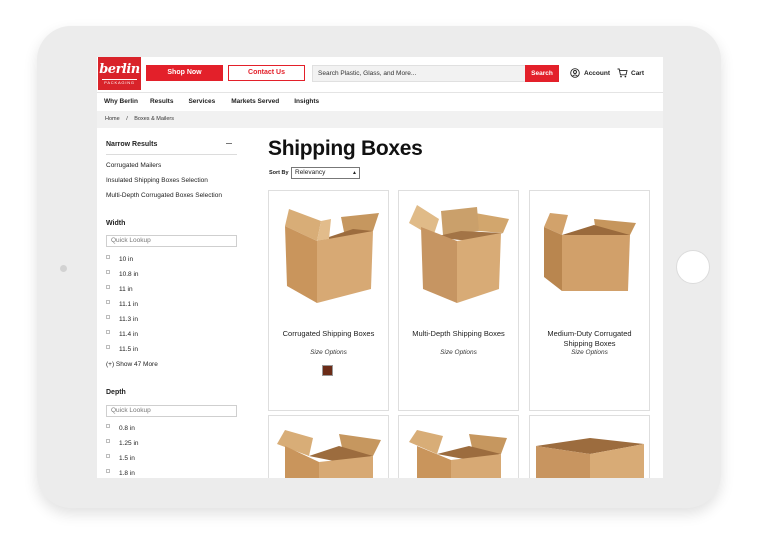 Image resolution: width=759 pixels, height=535 pixels. What do you see at coordinates (122, 443) in the screenshot?
I see `depth-option: 1.25 in` at bounding box center [122, 443].